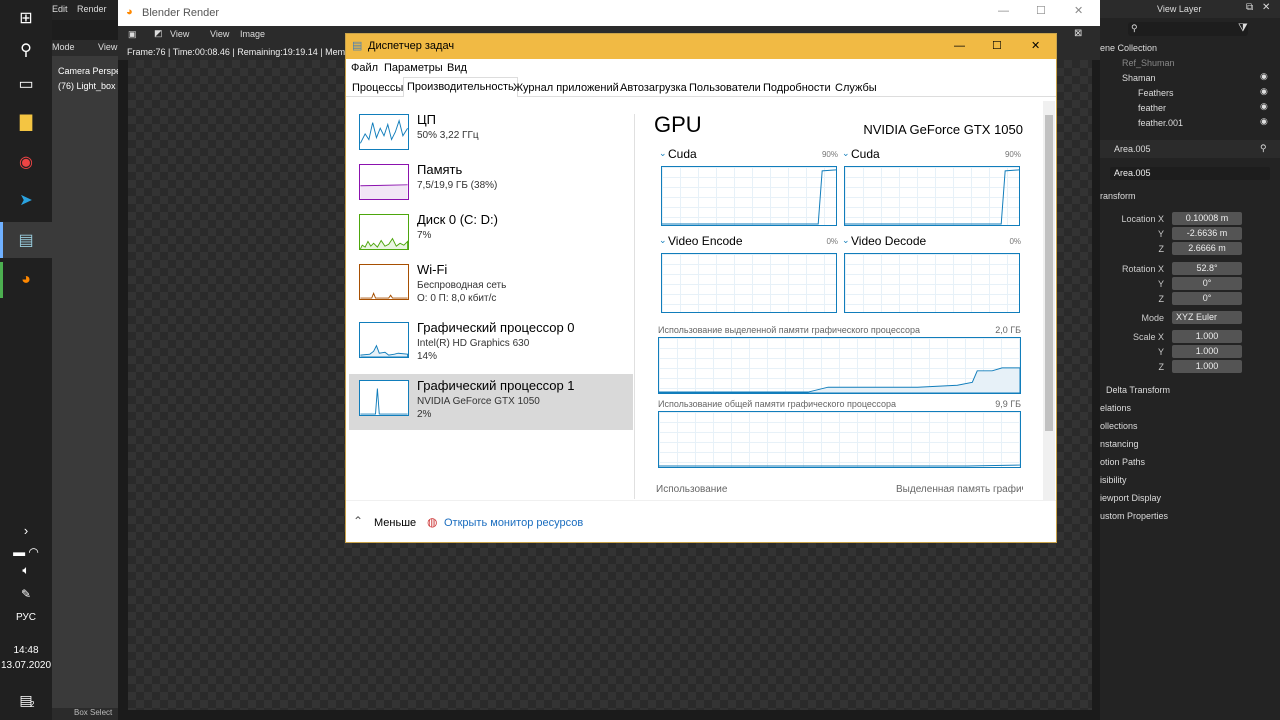 The width and height of the screenshot is (1280, 720). I want to click on outliner-search-input: ⚲, so click(1188, 29).